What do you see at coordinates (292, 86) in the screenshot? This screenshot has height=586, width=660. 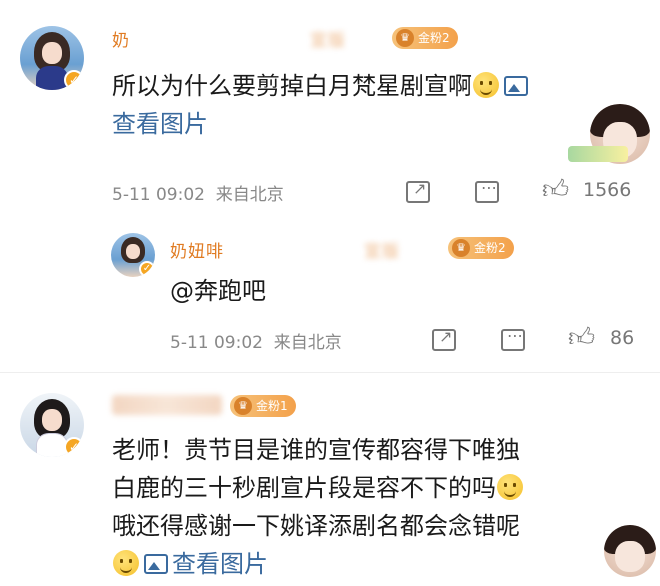 I see `comment-body: 所以为什么要剪掉白月梵星剧宣啊` at bounding box center [292, 86].